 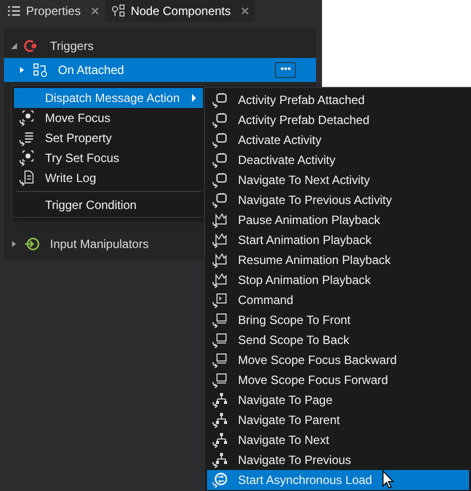 I want to click on menu-item: Write Log, so click(x=108, y=178).